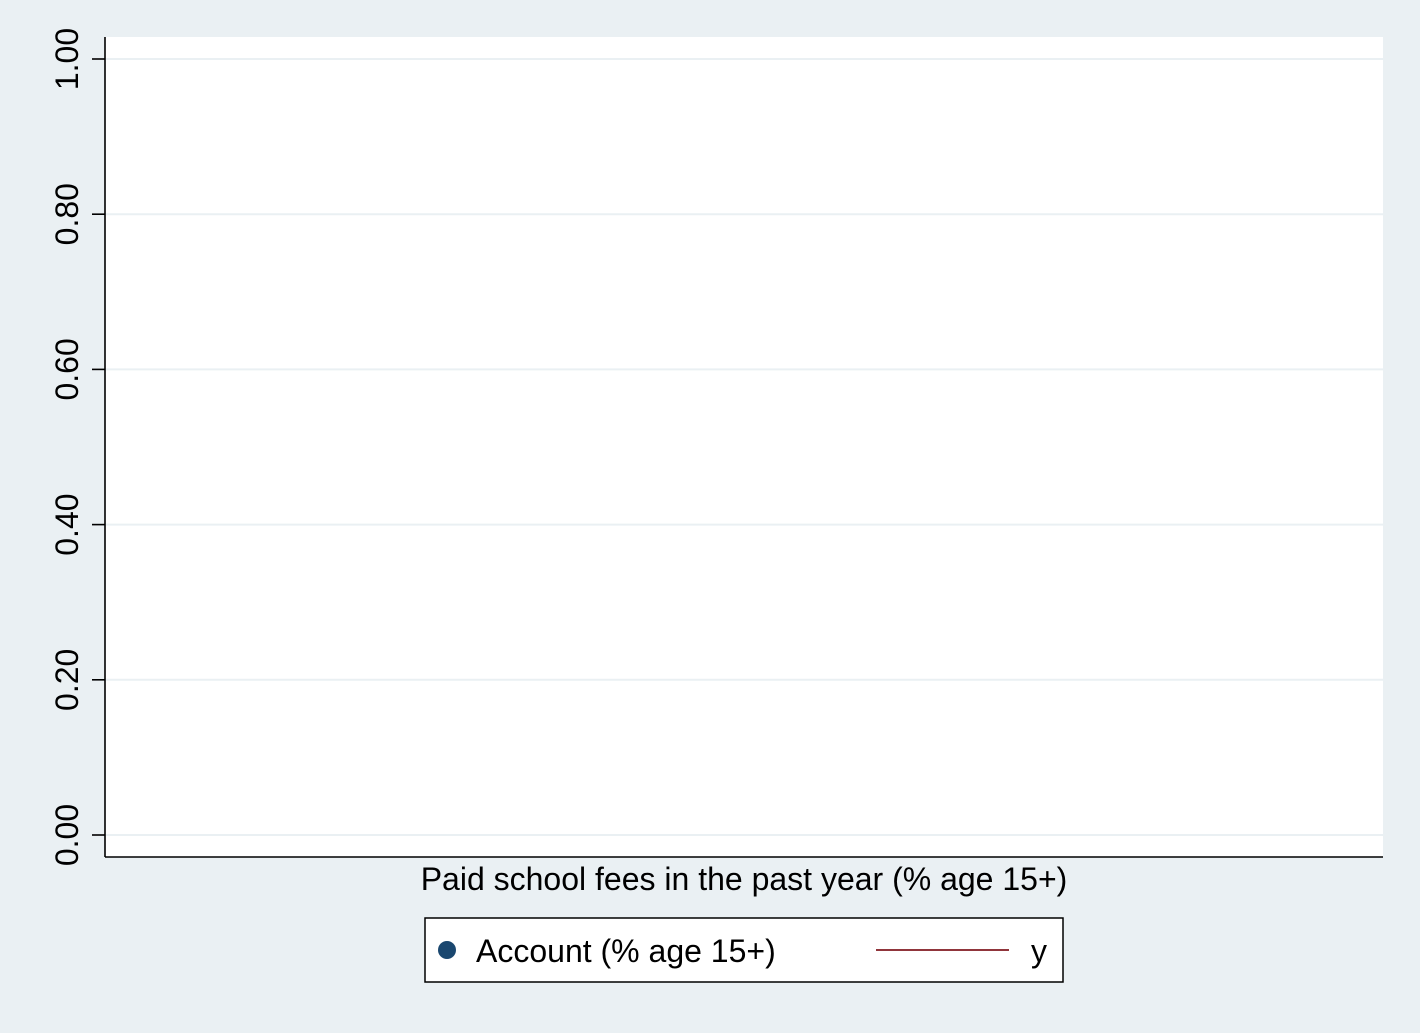 The width and height of the screenshot is (1420, 1033). Describe the element at coordinates (67, 524) in the screenshot. I see `y-tick-label: 0.40` at that location.